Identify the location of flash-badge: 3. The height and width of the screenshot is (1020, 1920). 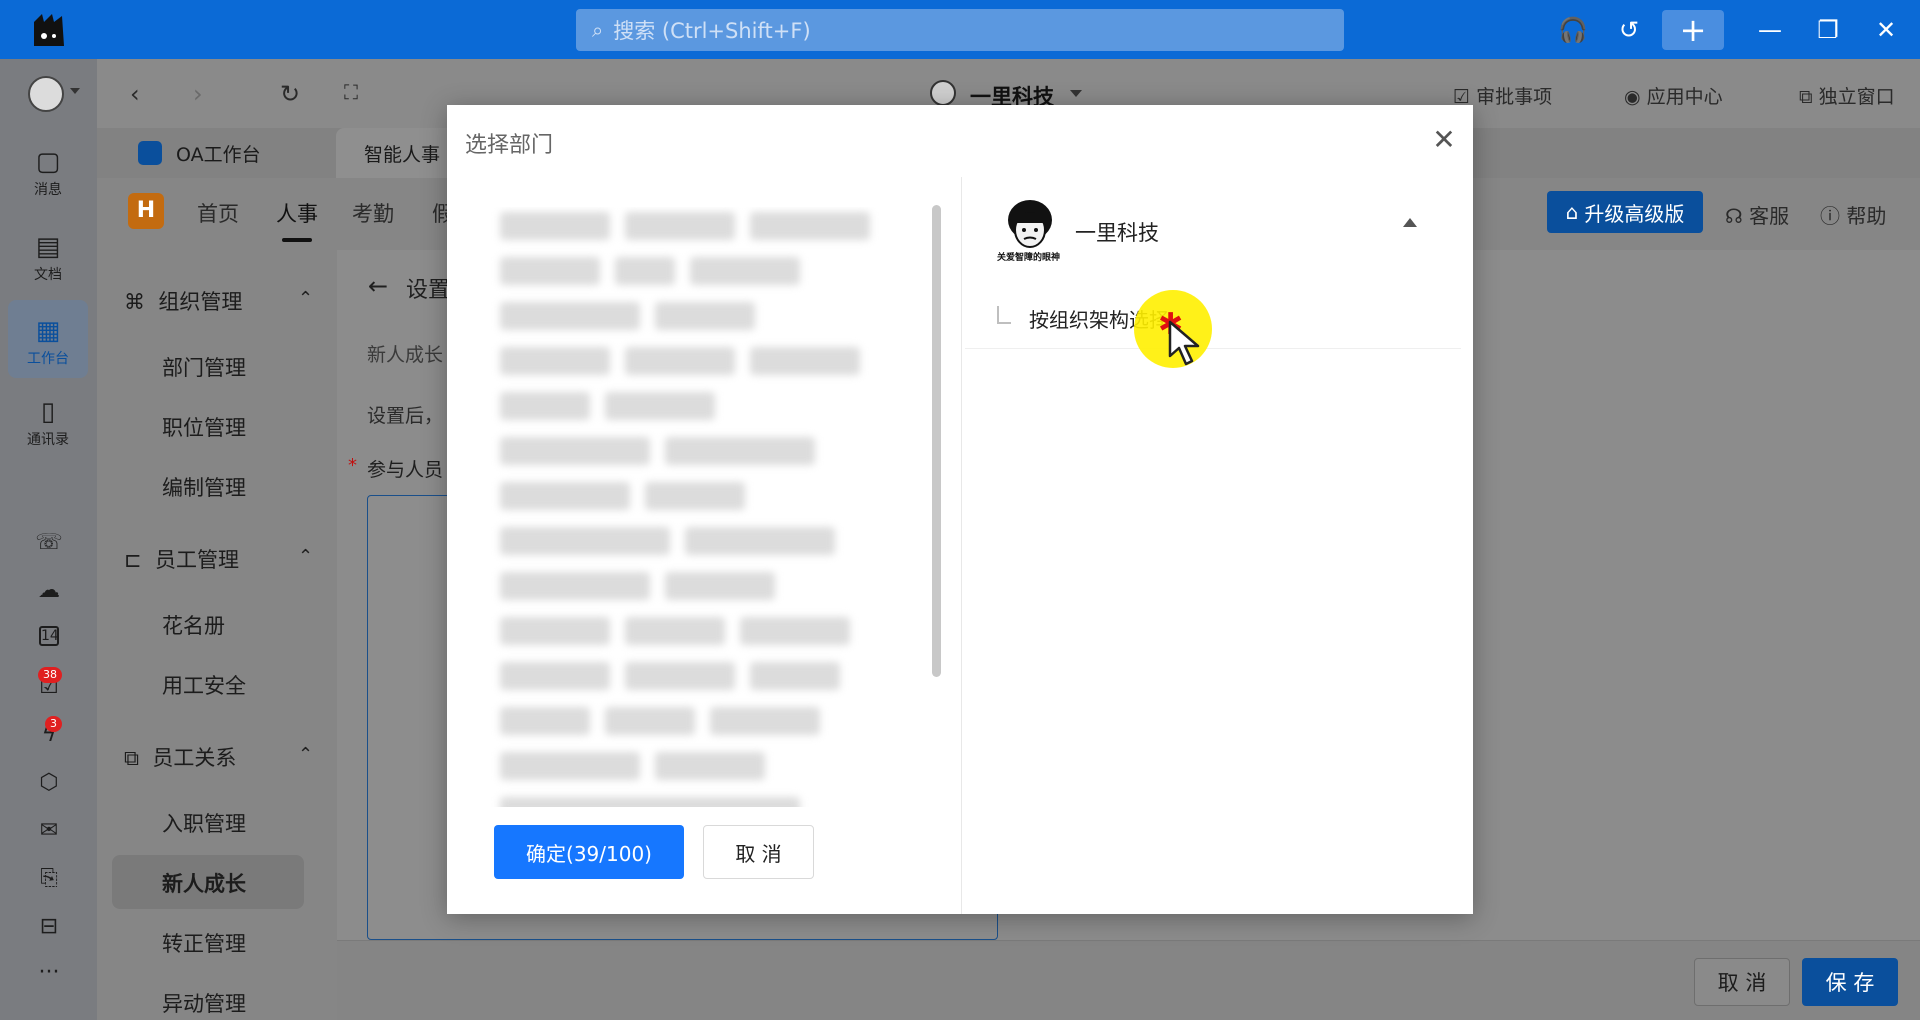
(53, 724).